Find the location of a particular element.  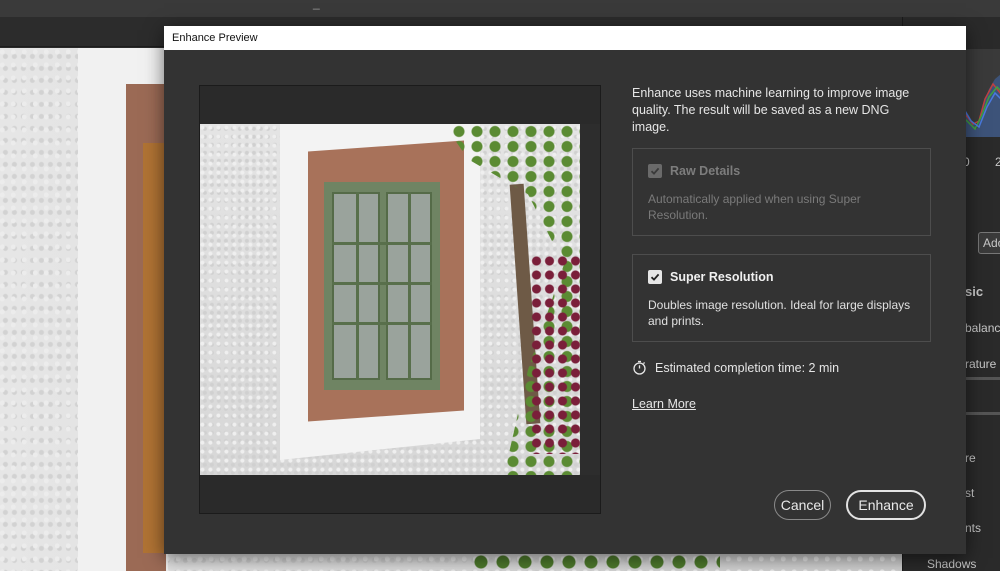

shadows-label: Shadows is located at coordinates (952, 564).